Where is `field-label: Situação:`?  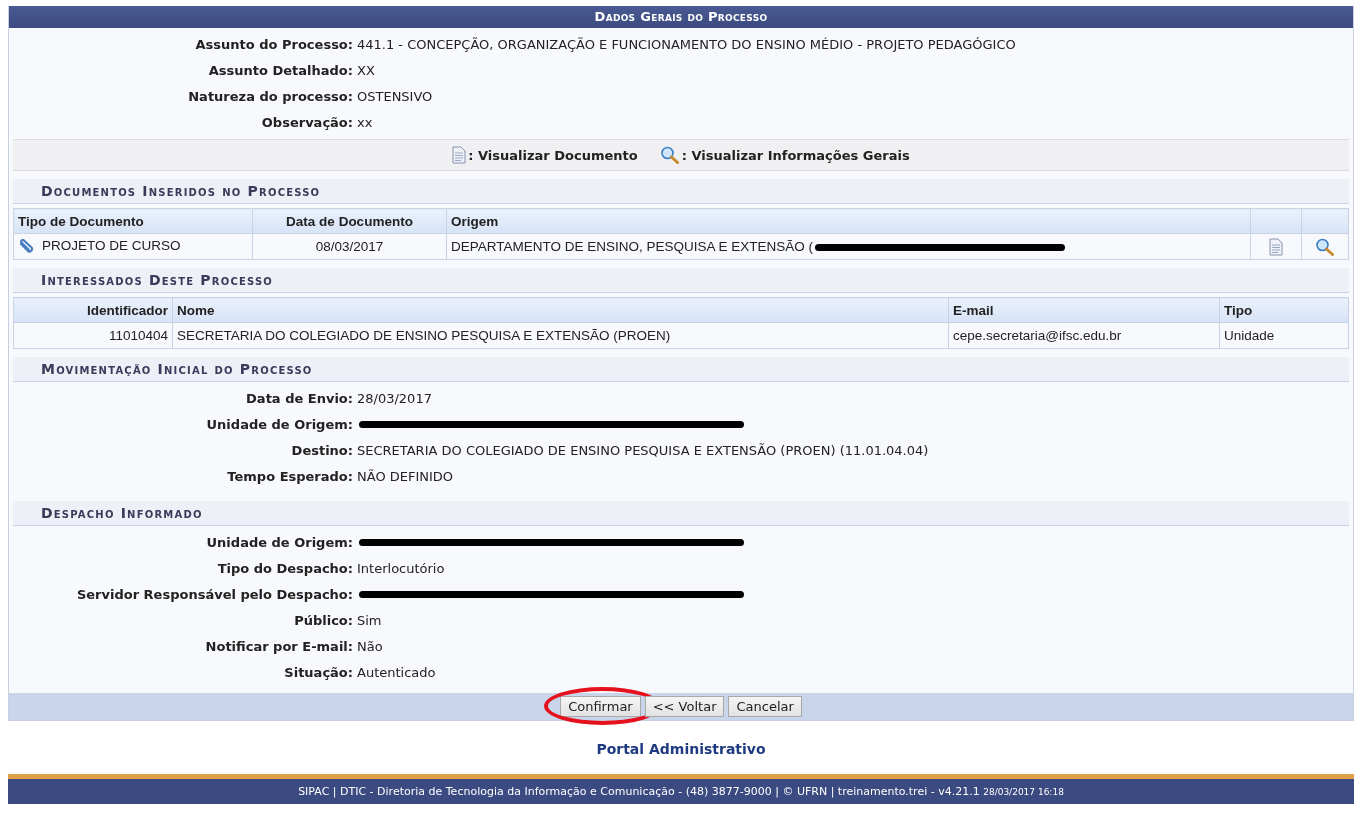 field-label: Situação: is located at coordinates (318, 672).